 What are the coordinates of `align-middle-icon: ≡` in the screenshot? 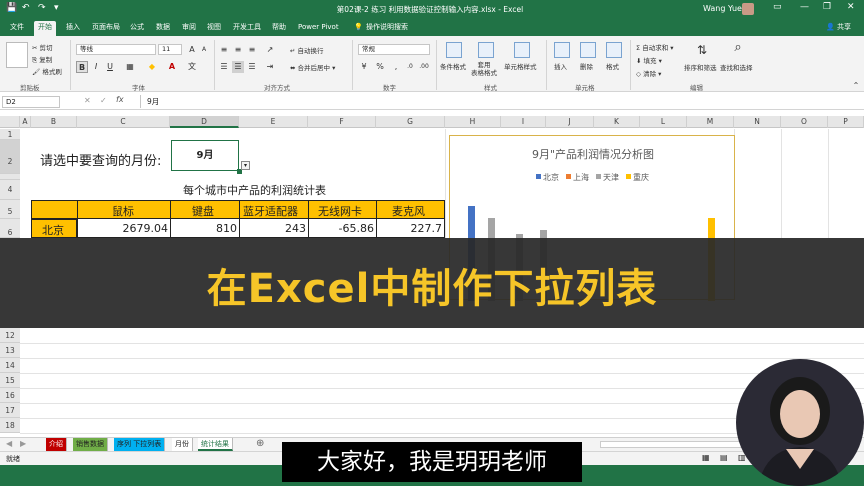 It's located at (238, 50).